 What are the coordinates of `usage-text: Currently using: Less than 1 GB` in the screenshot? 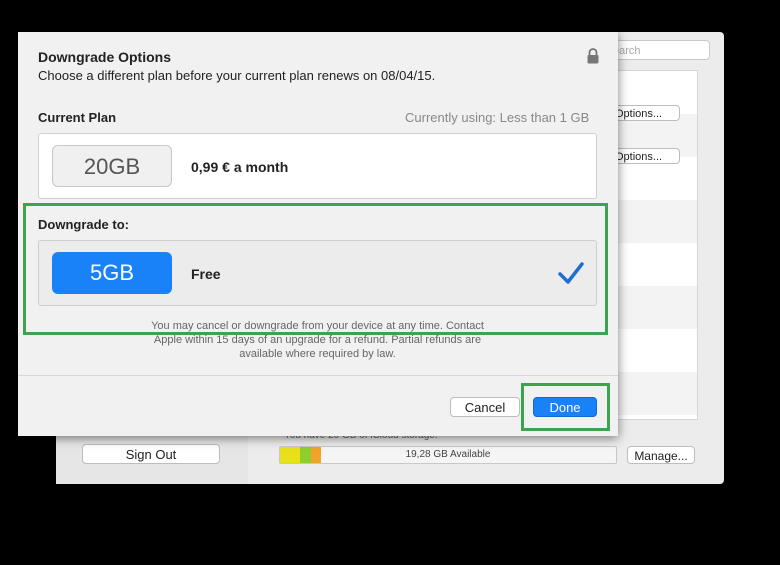 It's located at (497, 117).